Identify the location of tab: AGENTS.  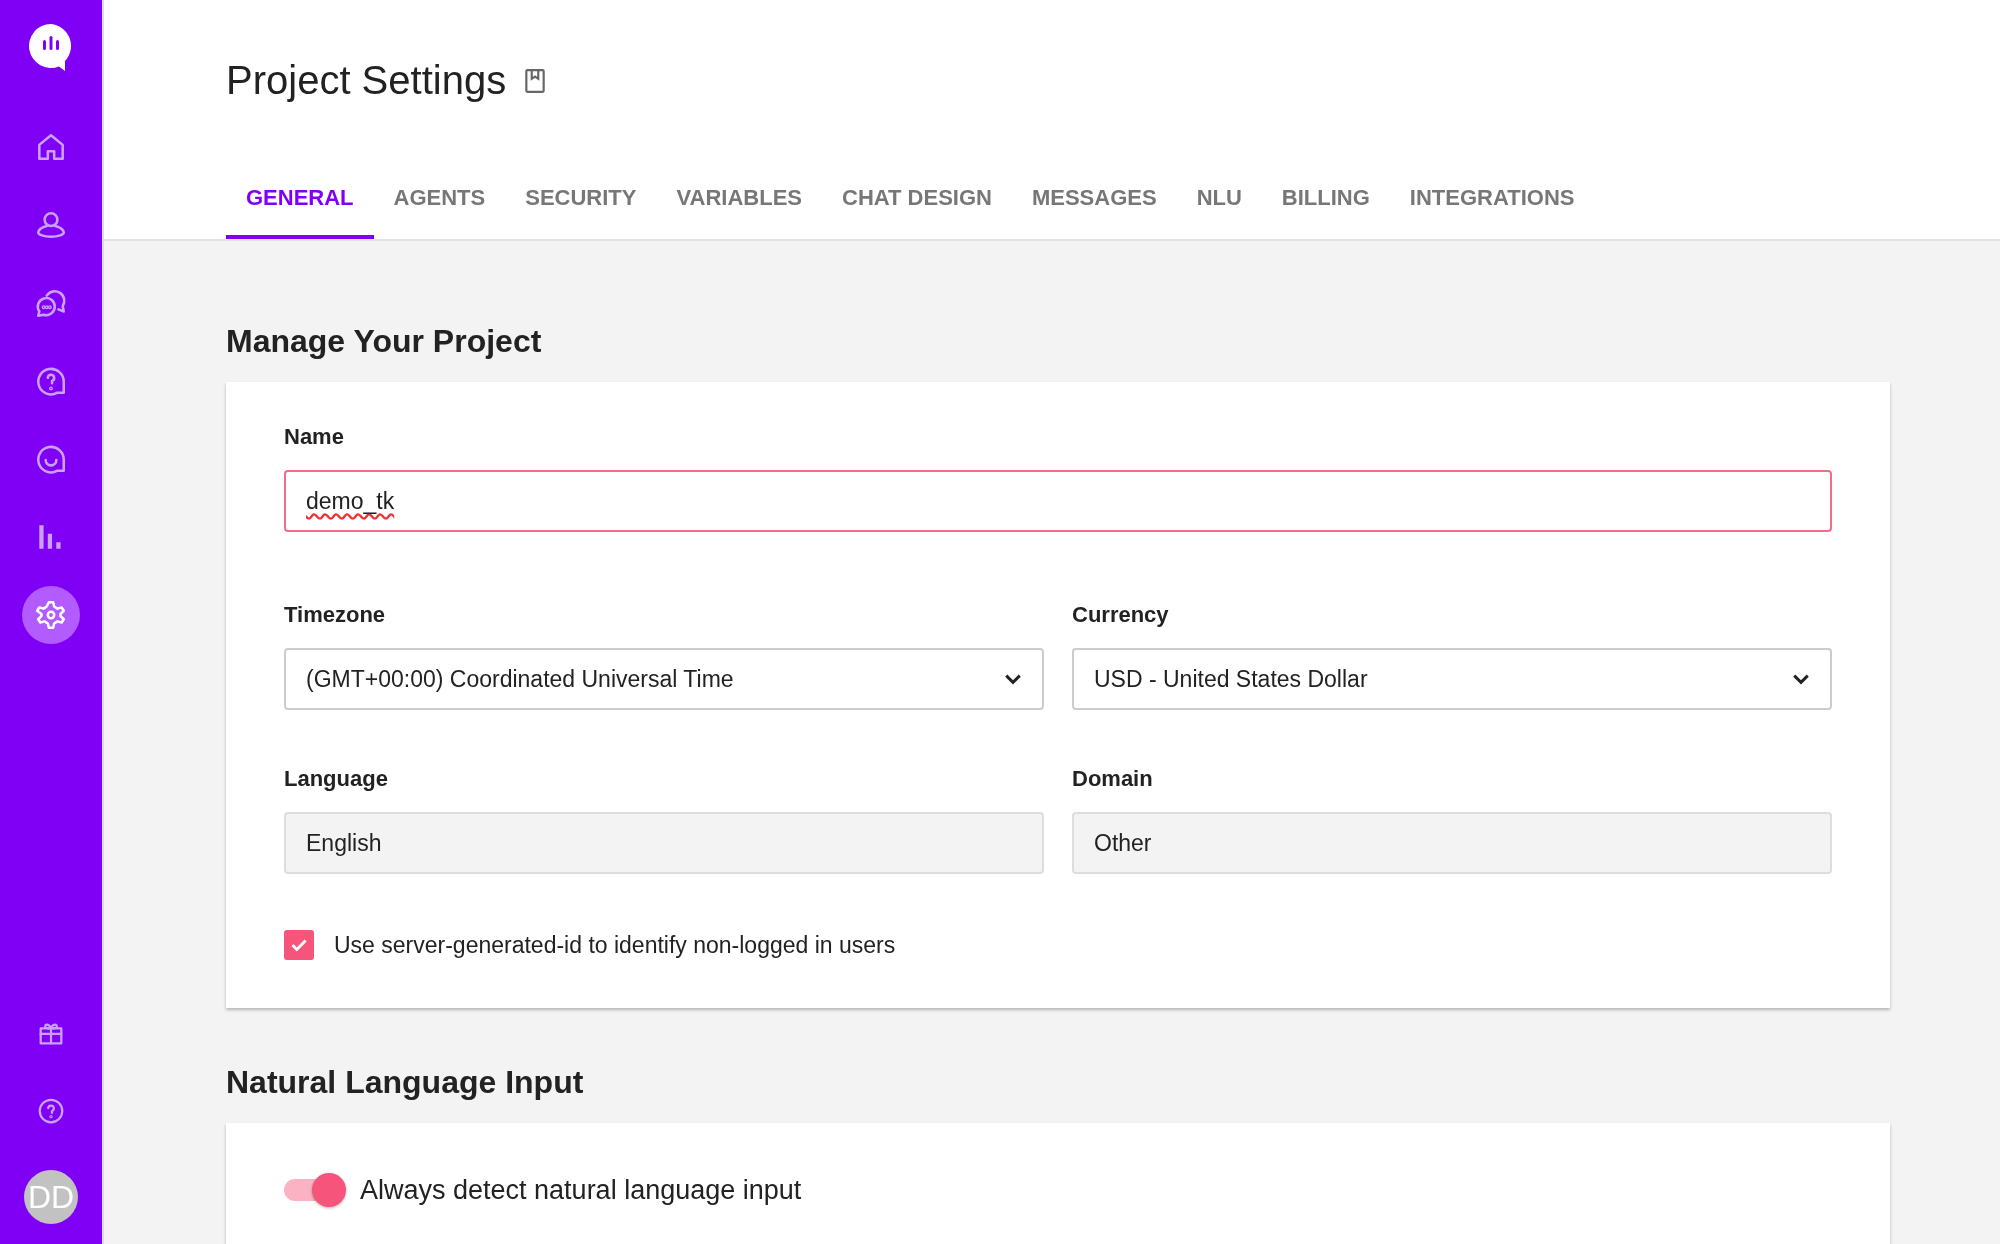
(439, 212).